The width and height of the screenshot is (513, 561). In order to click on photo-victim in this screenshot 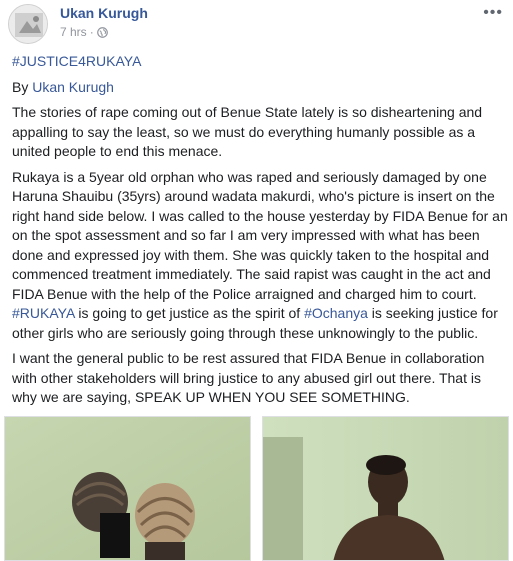, I will do `click(127, 488)`.